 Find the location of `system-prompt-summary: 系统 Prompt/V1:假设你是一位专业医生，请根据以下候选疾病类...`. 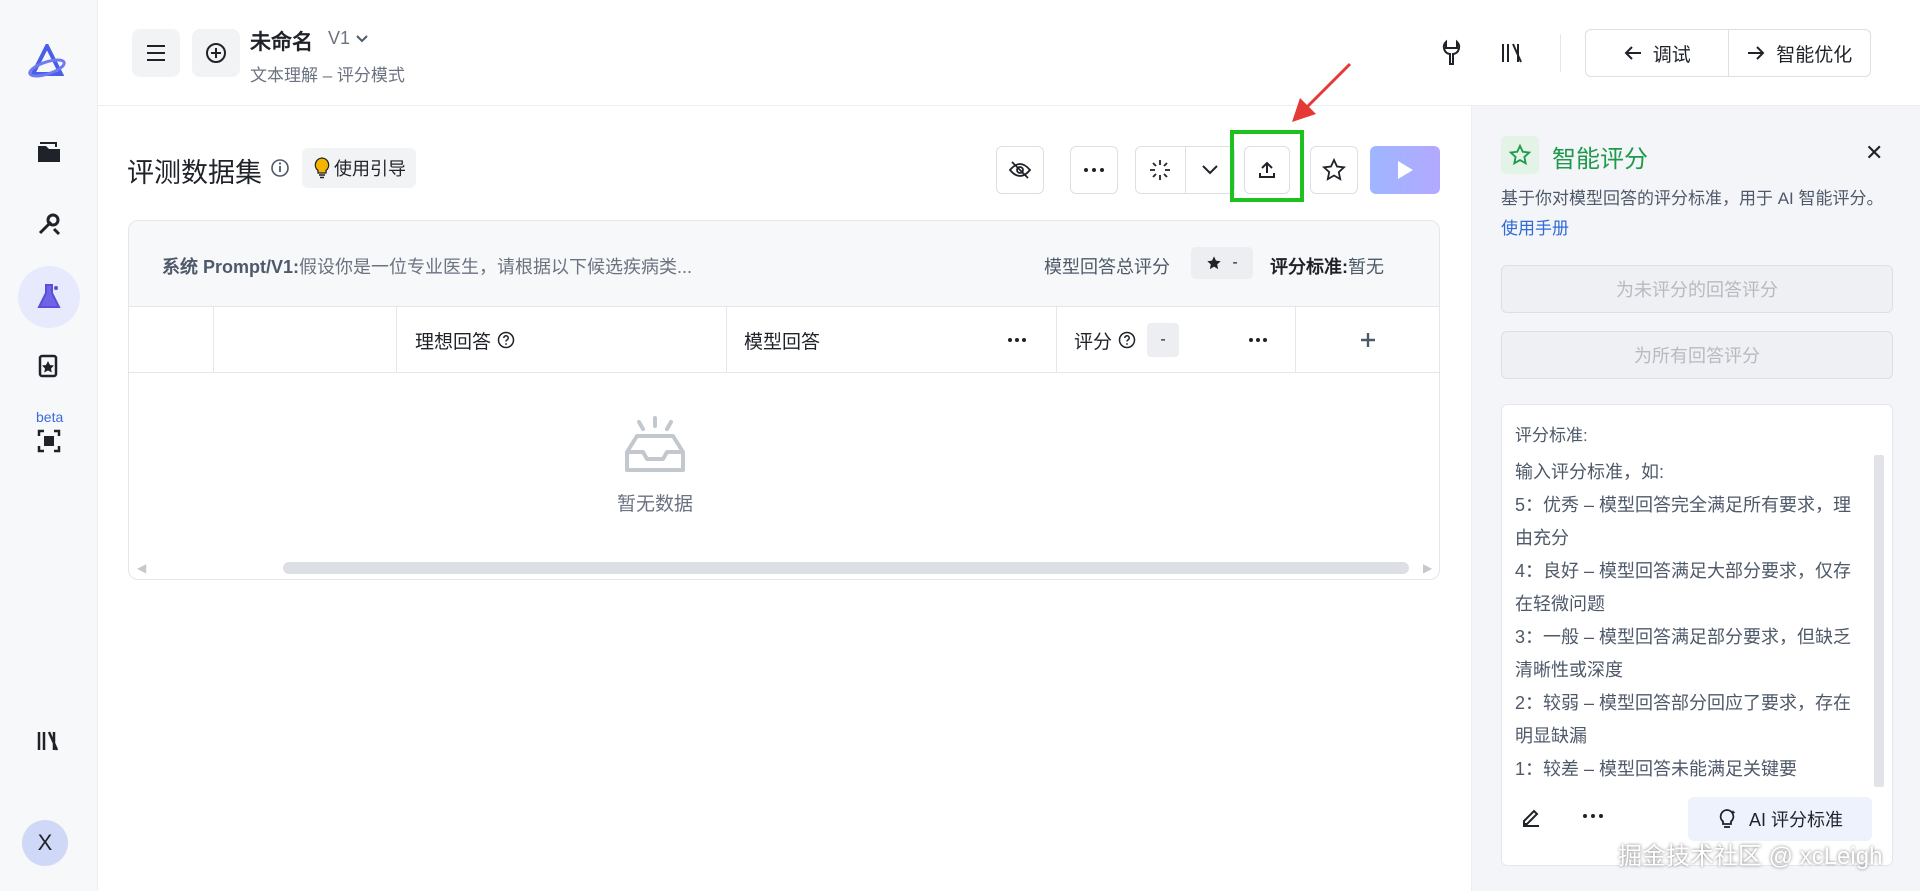

system-prompt-summary: 系统 Prompt/V1:假设你是一位专业医生，请根据以下候选疾病类... is located at coordinates (427, 266).